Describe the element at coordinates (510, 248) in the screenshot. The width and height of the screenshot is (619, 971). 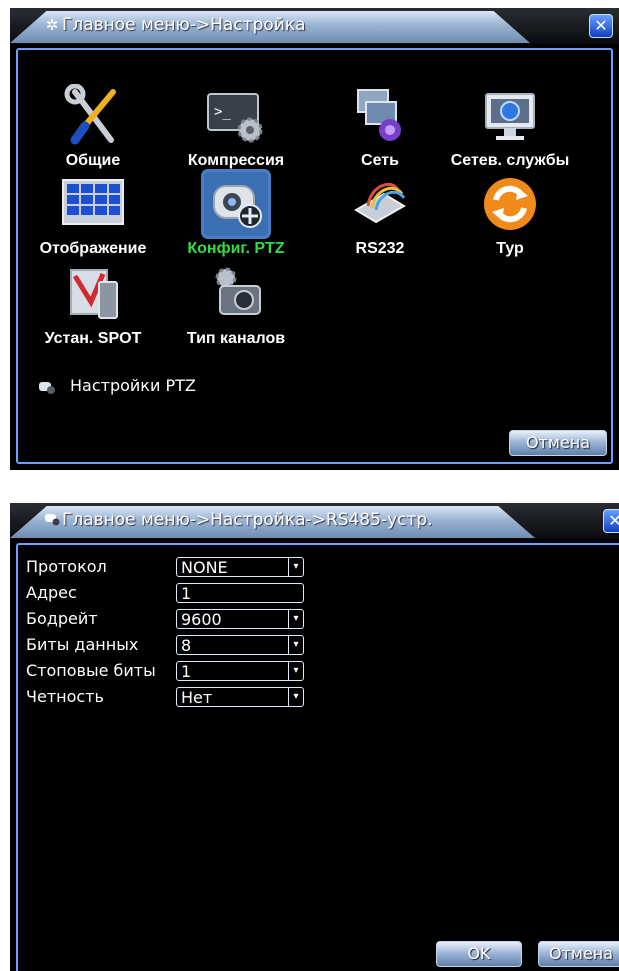
I see `menu-label: Тур` at that location.